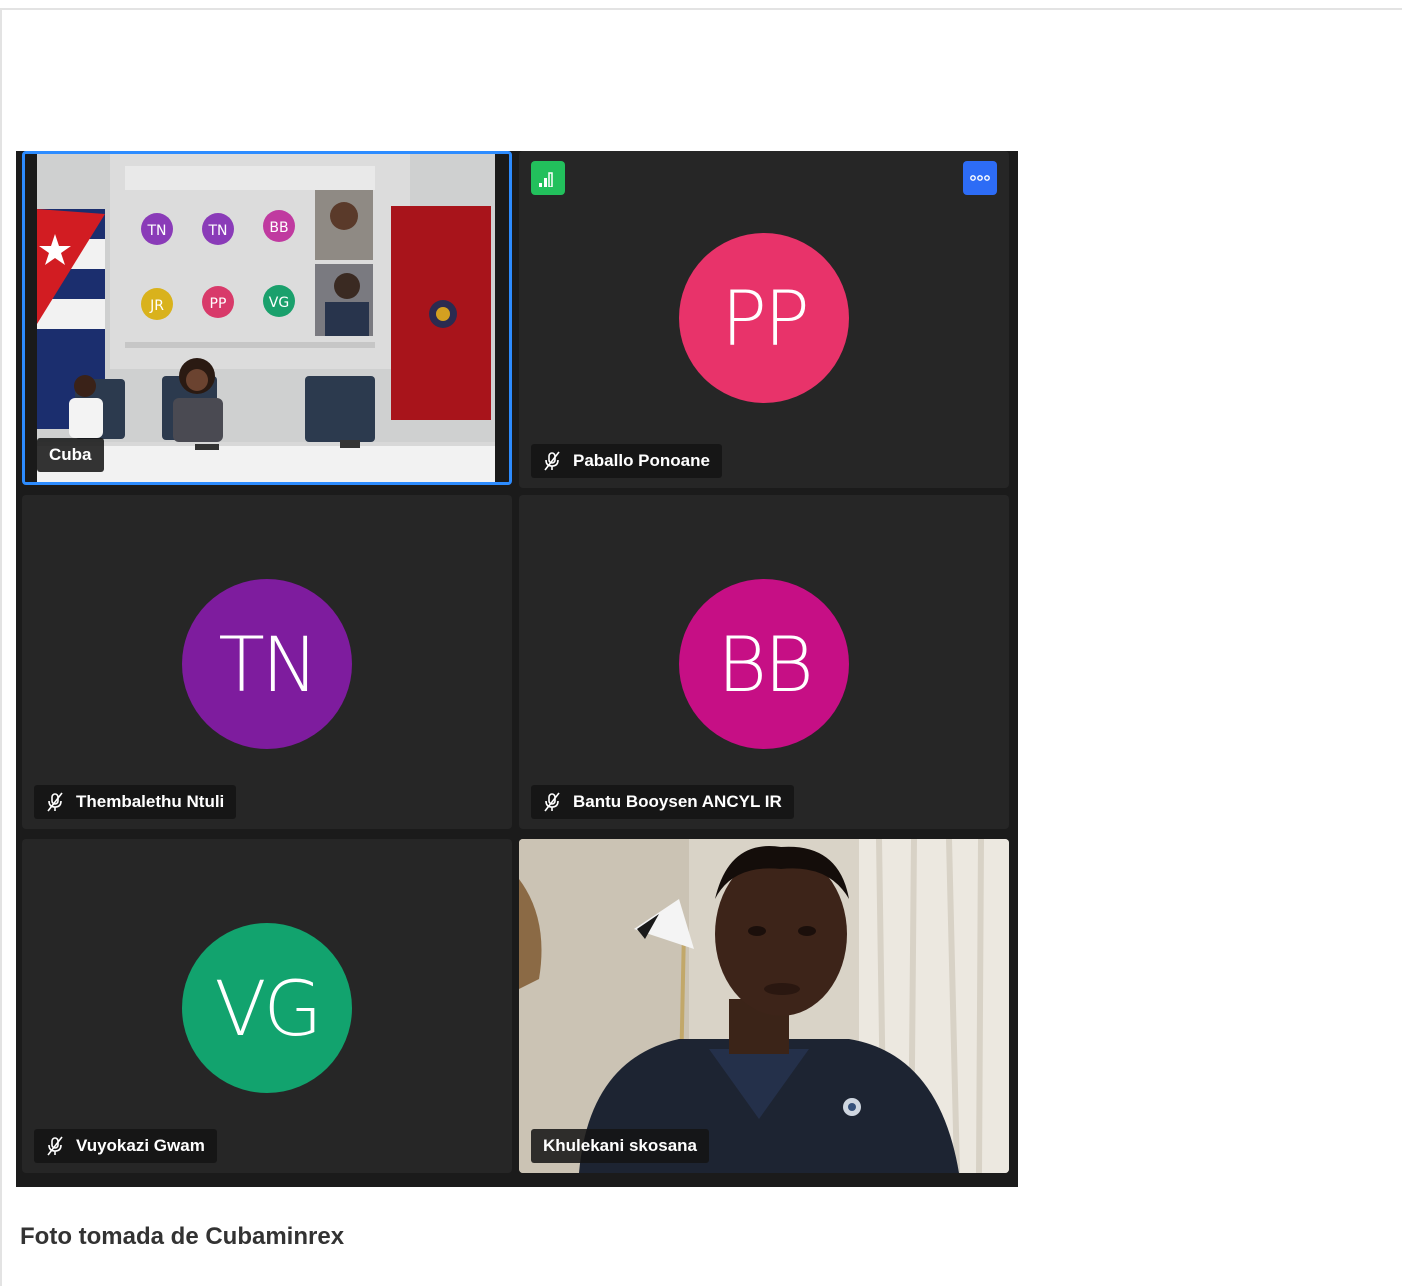  I want to click on participant-name-tag: Paballo Ponoane, so click(626, 461).